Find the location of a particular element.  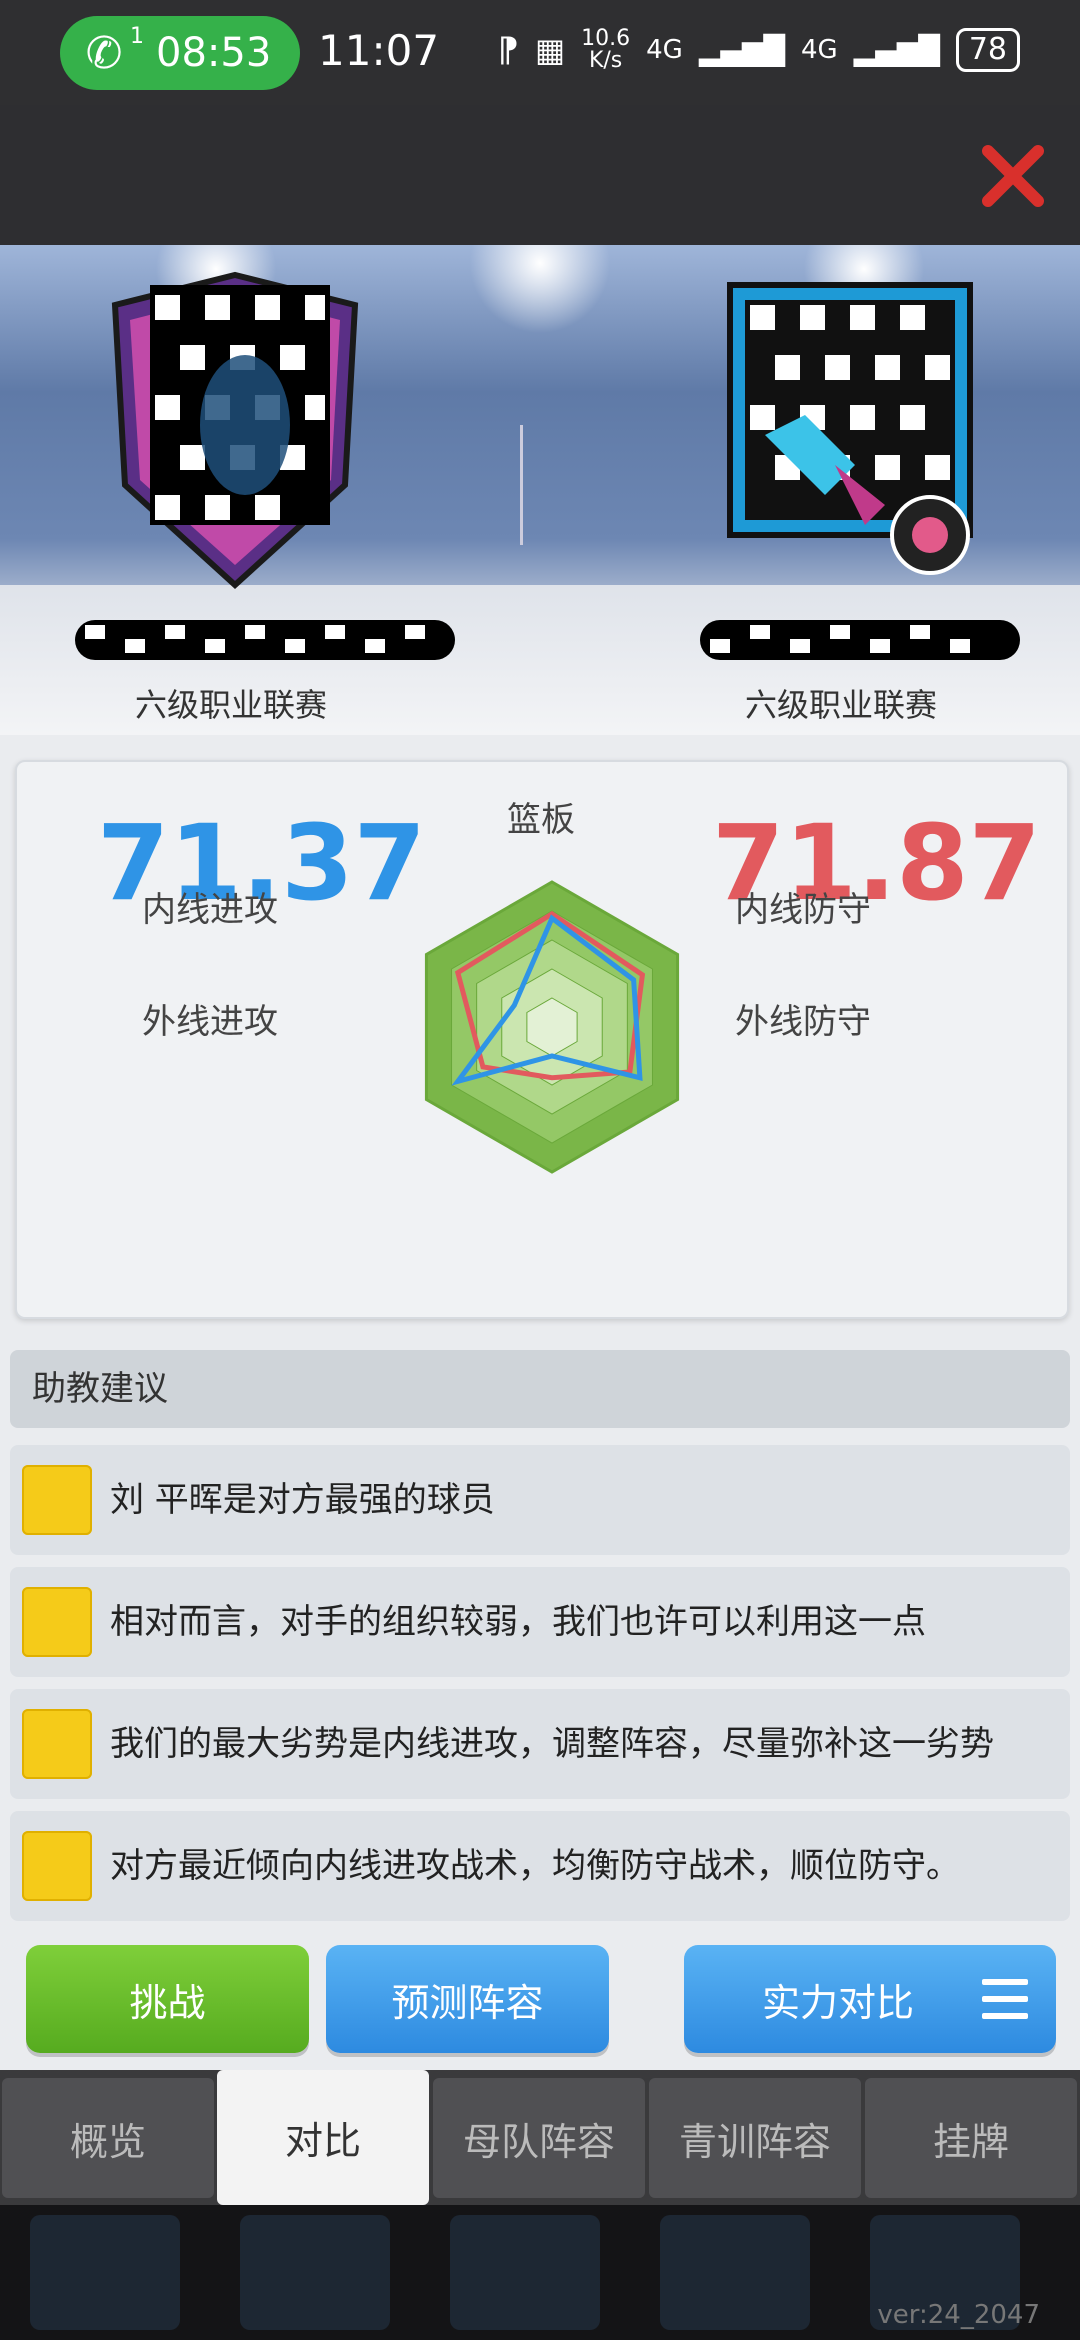

axis-label-rebound: 篮板 is located at coordinates (541, 820).